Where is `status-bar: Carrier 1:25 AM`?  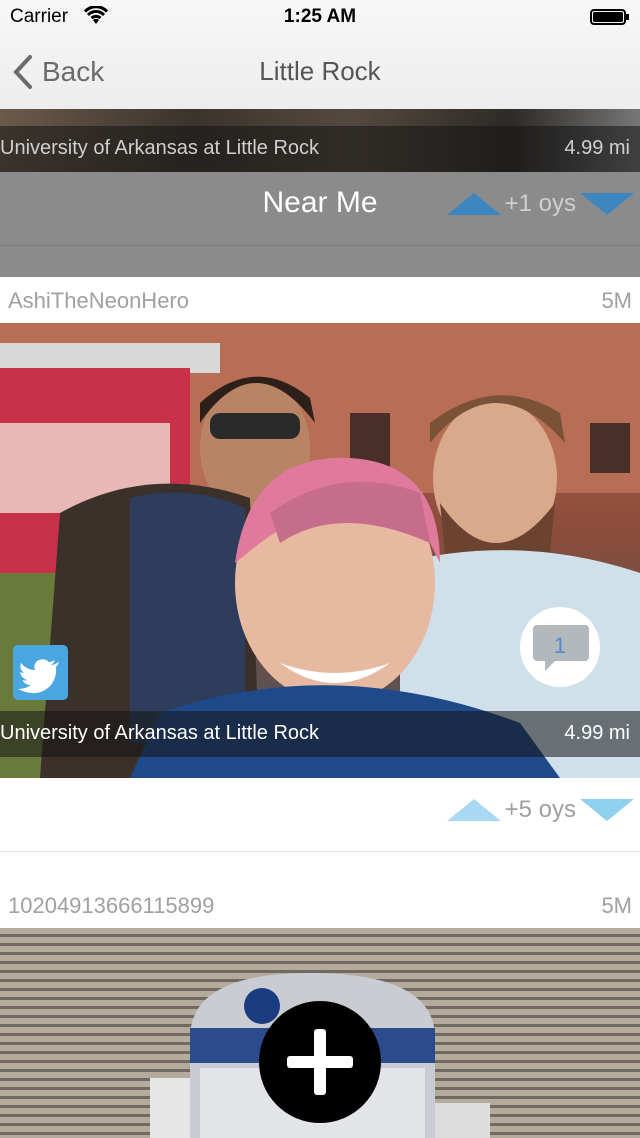 status-bar: Carrier 1:25 AM is located at coordinates (320, 18).